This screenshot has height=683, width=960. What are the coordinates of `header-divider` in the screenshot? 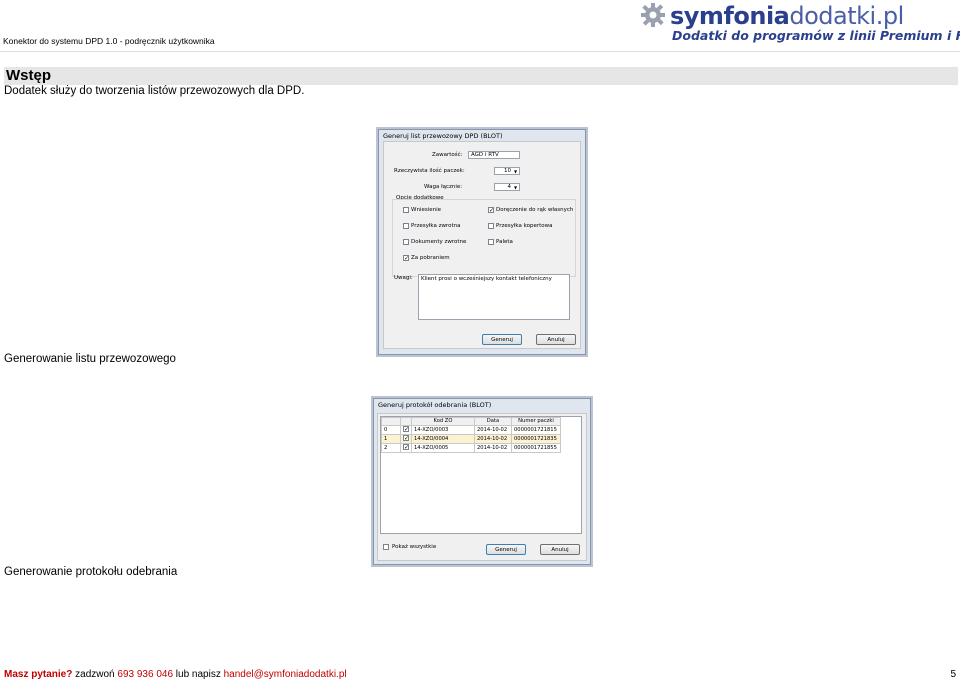 It's located at (480, 51).